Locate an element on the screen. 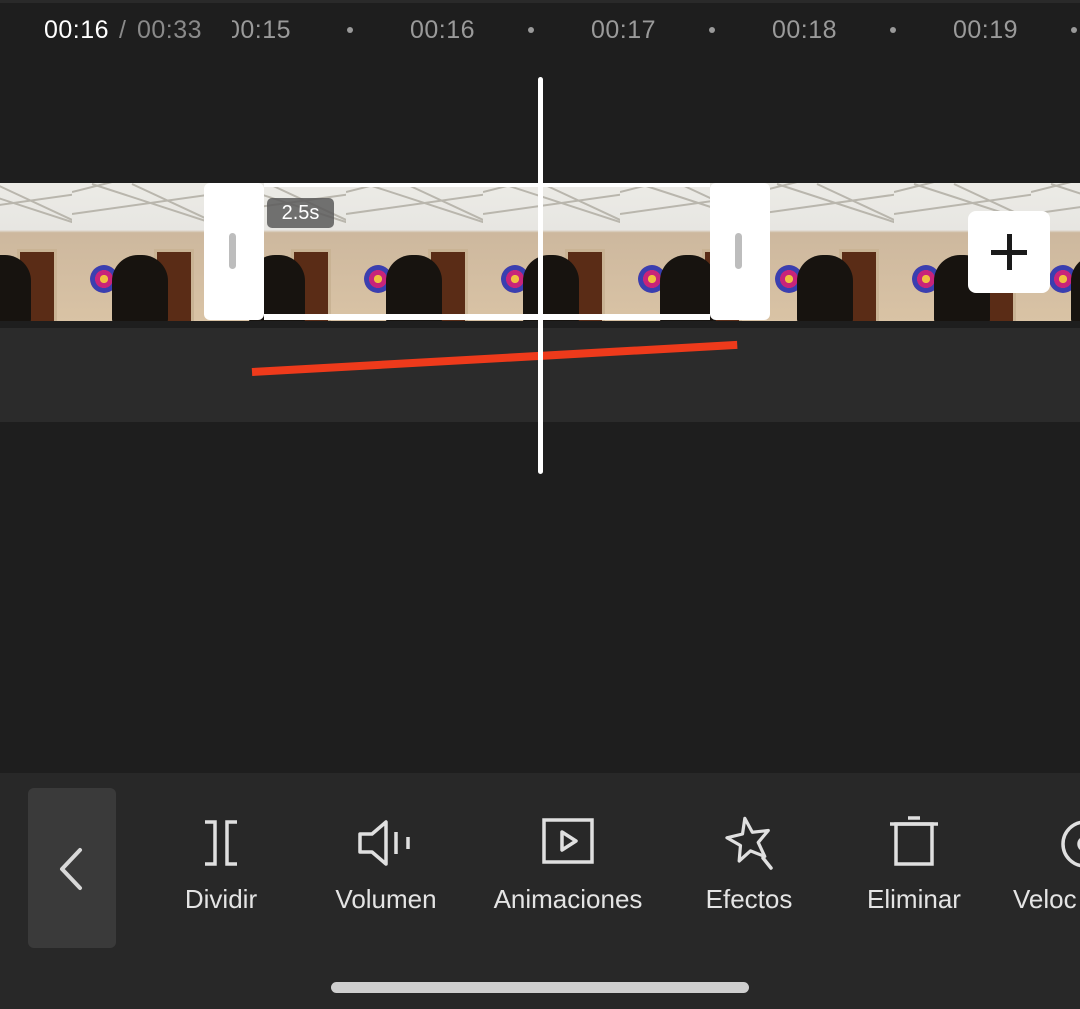 The image size is (1080, 1009). split-label: Dividir is located at coordinates (221, 899).